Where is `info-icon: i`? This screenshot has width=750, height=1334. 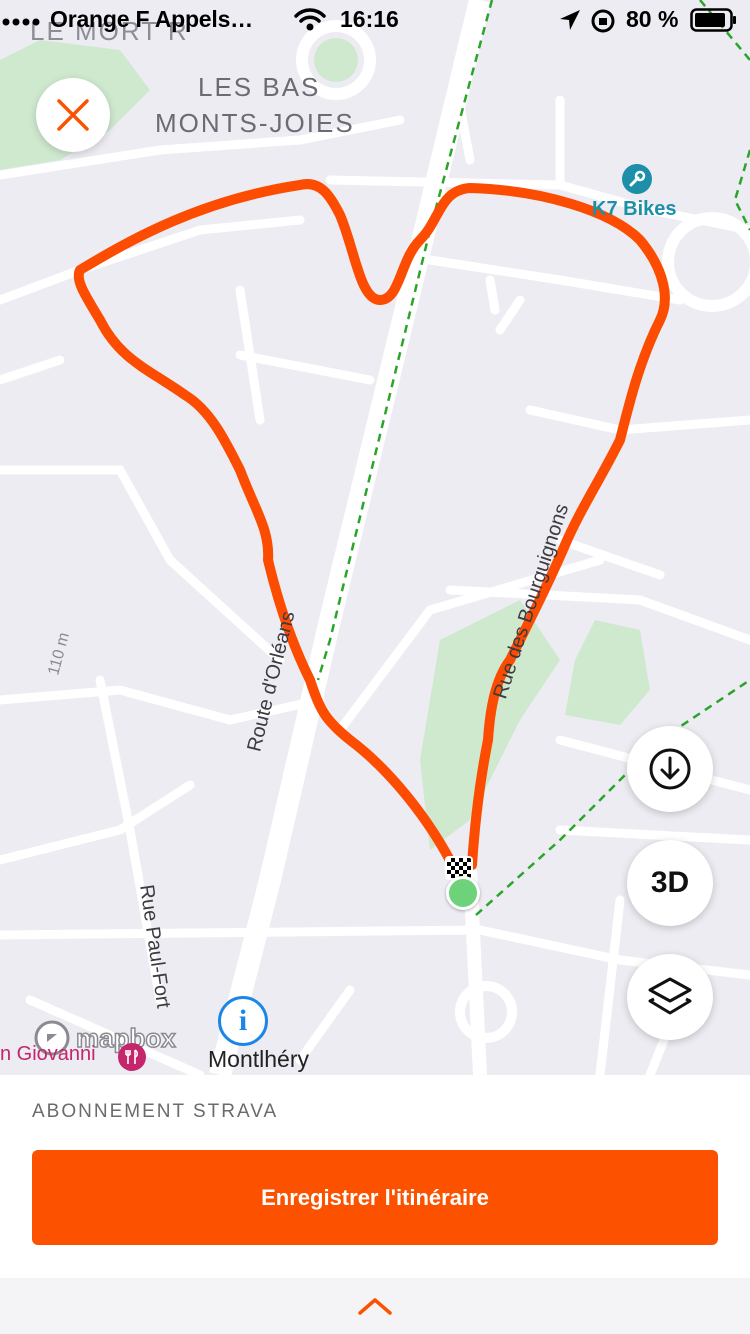
info-icon: i is located at coordinates (243, 1021).